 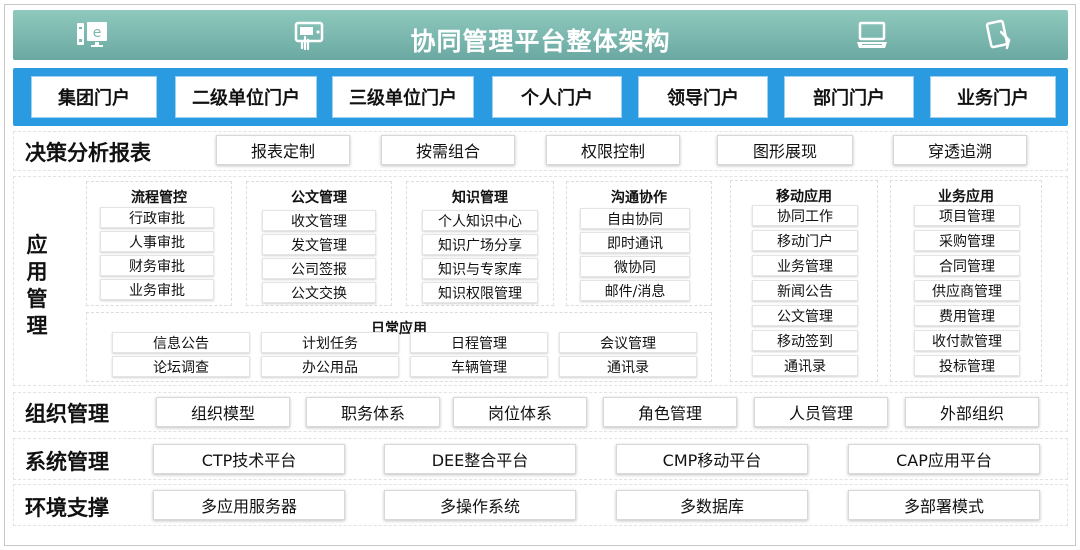 I want to click on decision-item: 穿透追溯, so click(x=960, y=150).